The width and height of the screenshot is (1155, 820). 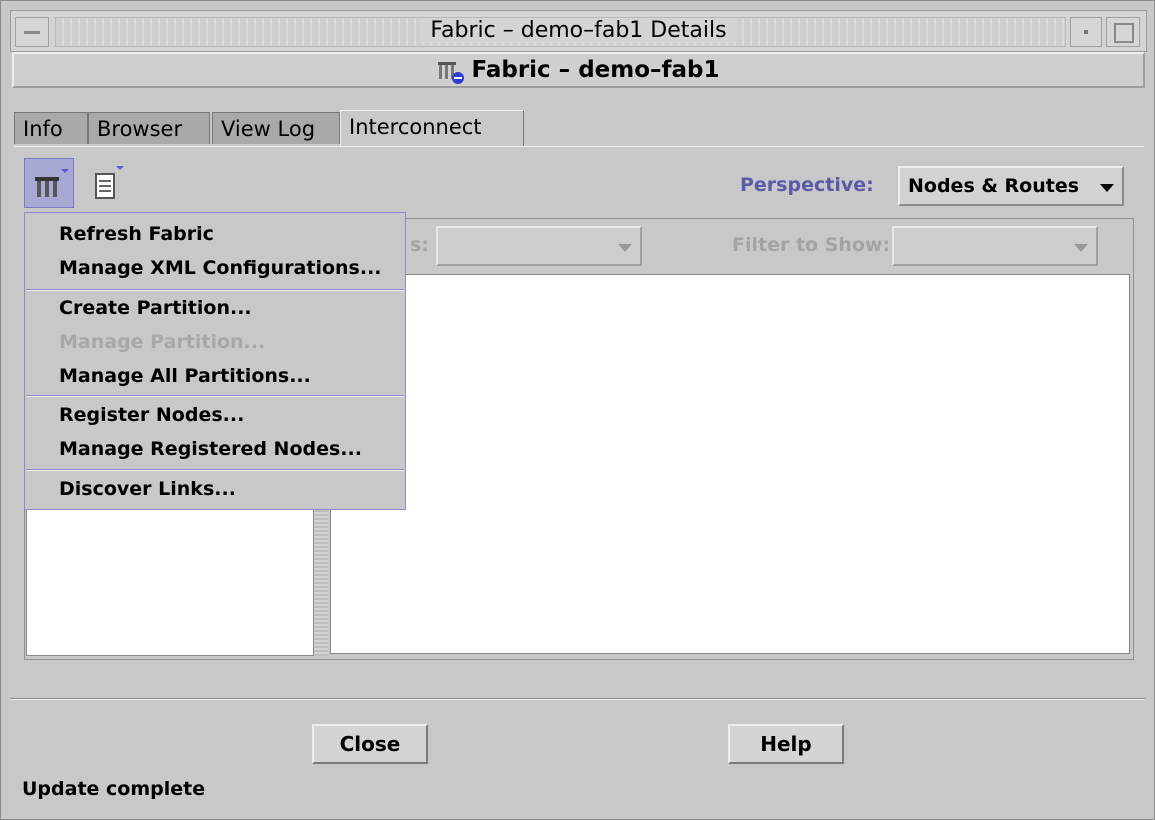 I want to click on close-button: Close, so click(x=370, y=744).